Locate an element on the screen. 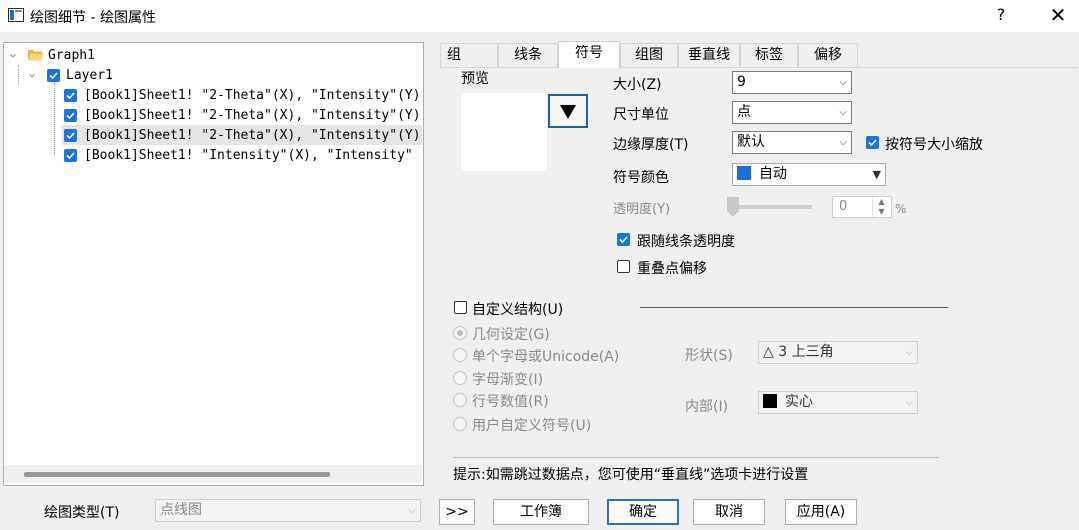 The width and height of the screenshot is (1079, 530). close-button: ✕ is located at coordinates (1058, 16).